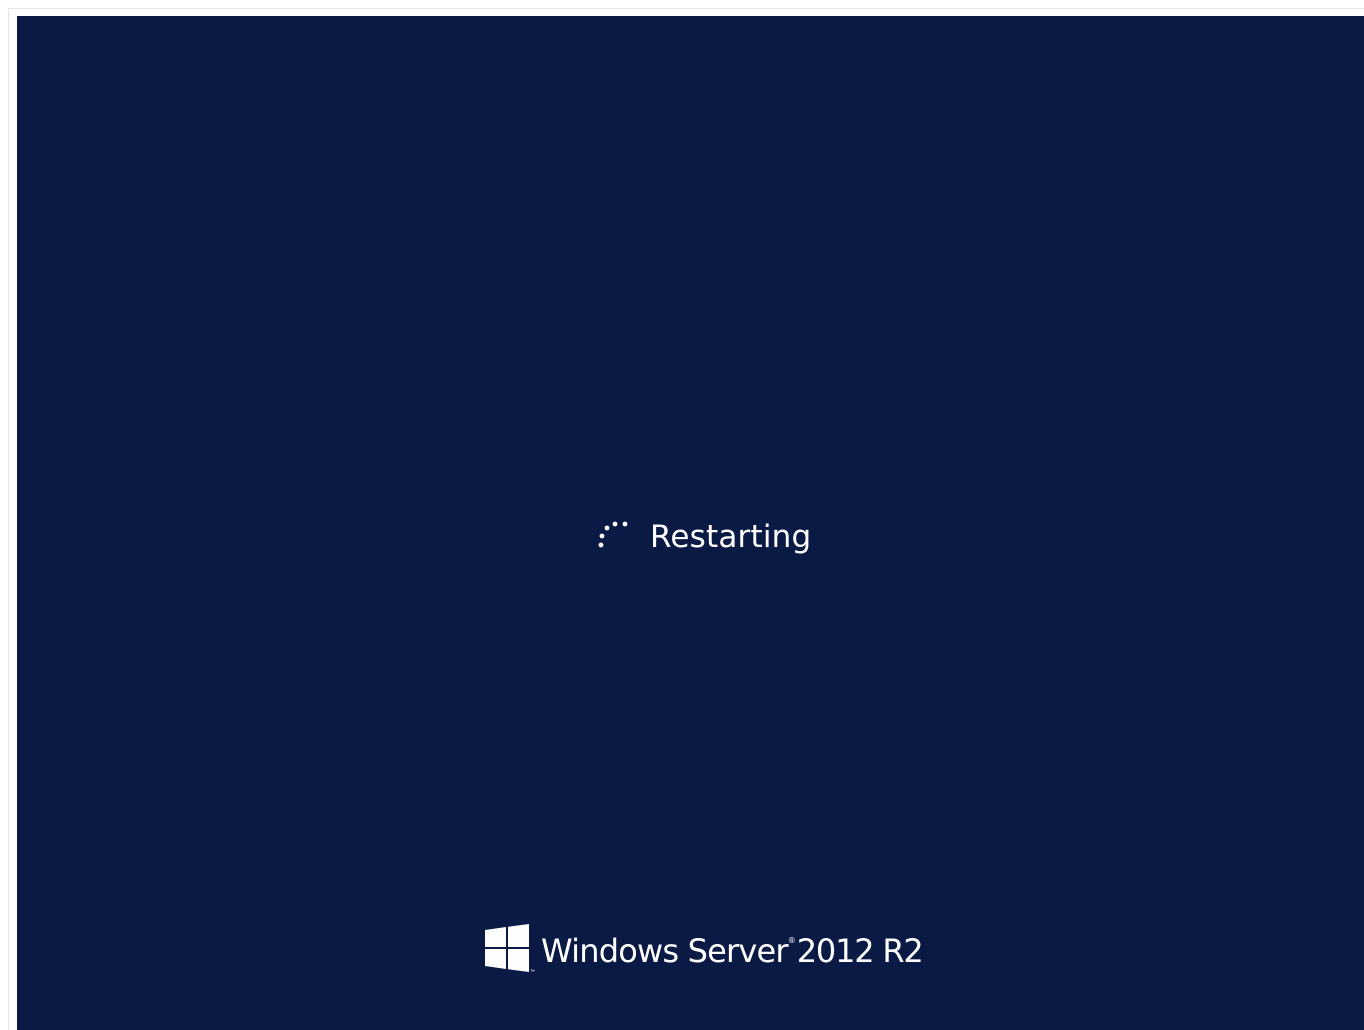 The height and width of the screenshot is (1030, 1364). I want to click on loading-dots-icon, so click(613, 534).